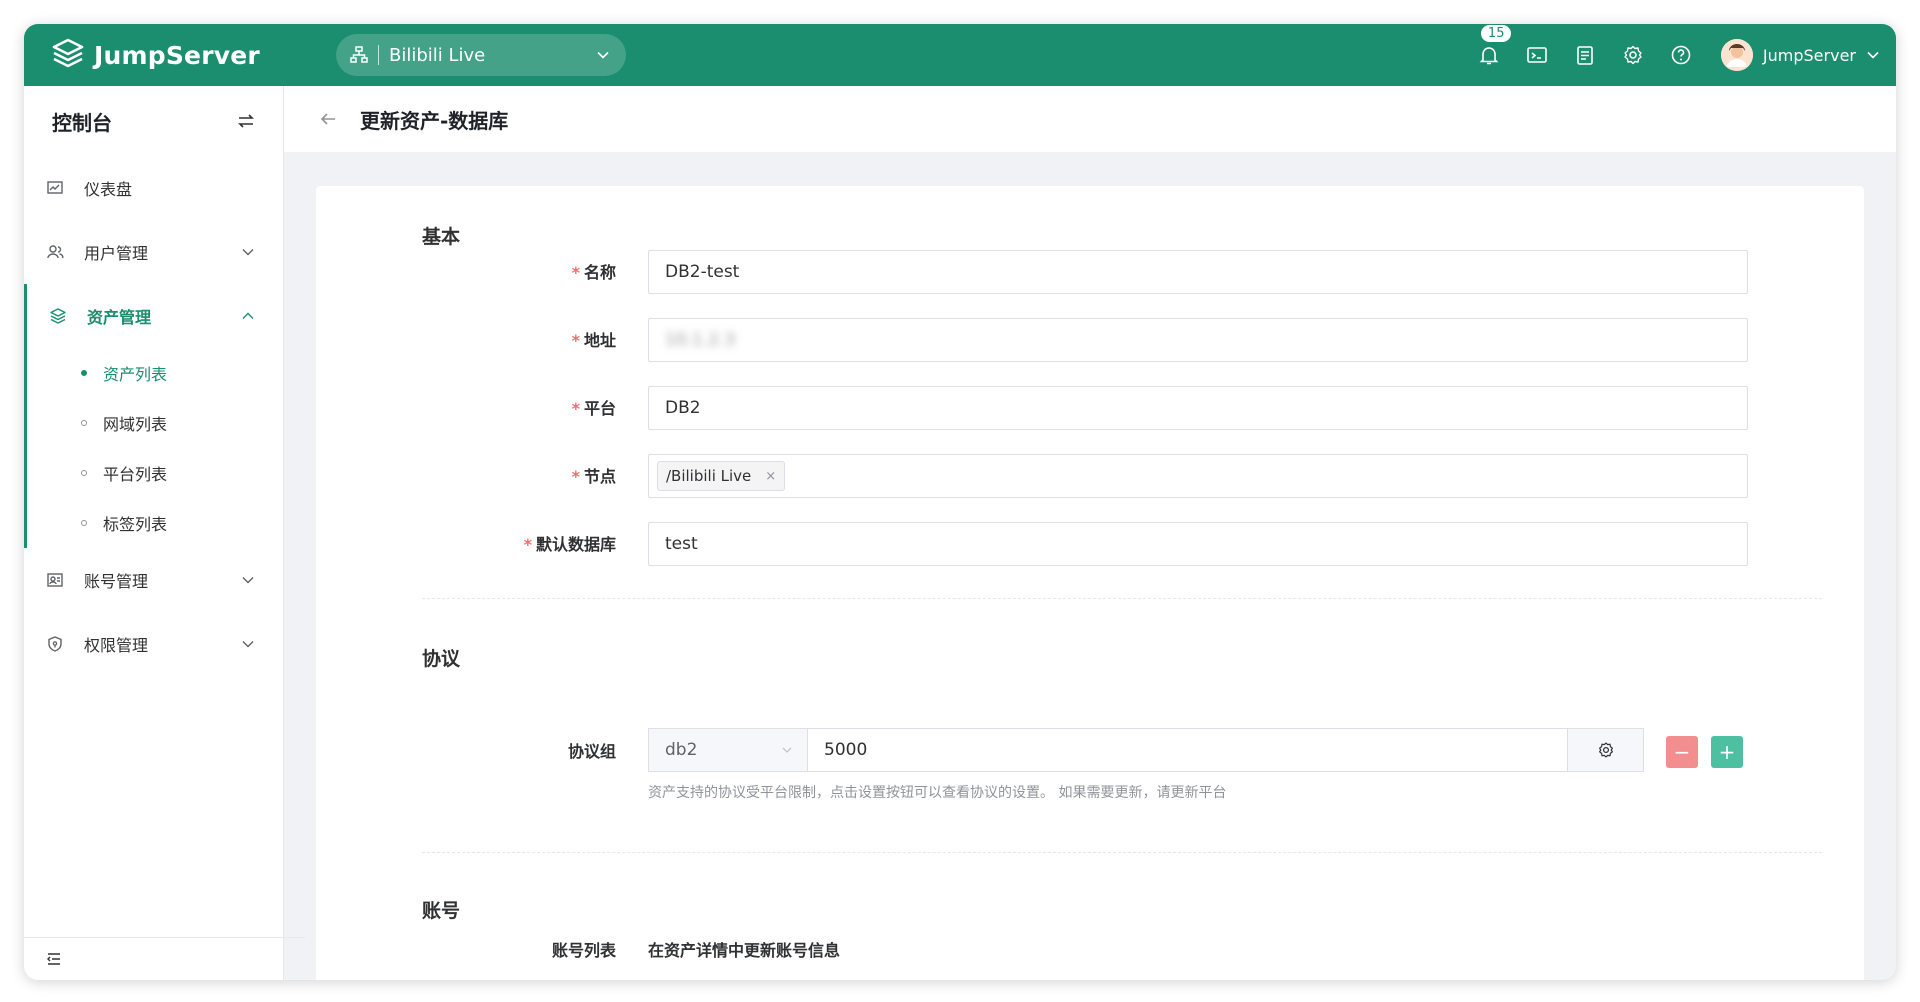 The height and width of the screenshot is (1002, 1920). Describe the element at coordinates (1198, 340) in the screenshot. I see `address-field: 10.1.2.3` at that location.